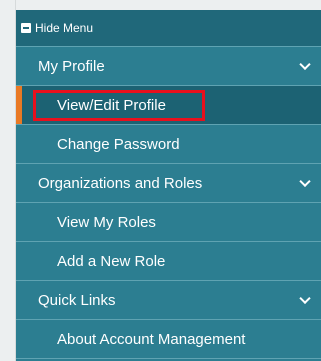 This screenshot has height=361, width=321. What do you see at coordinates (168, 105) in the screenshot?
I see `menu-item-view-edit-profile: View/Edit Profile` at bounding box center [168, 105].